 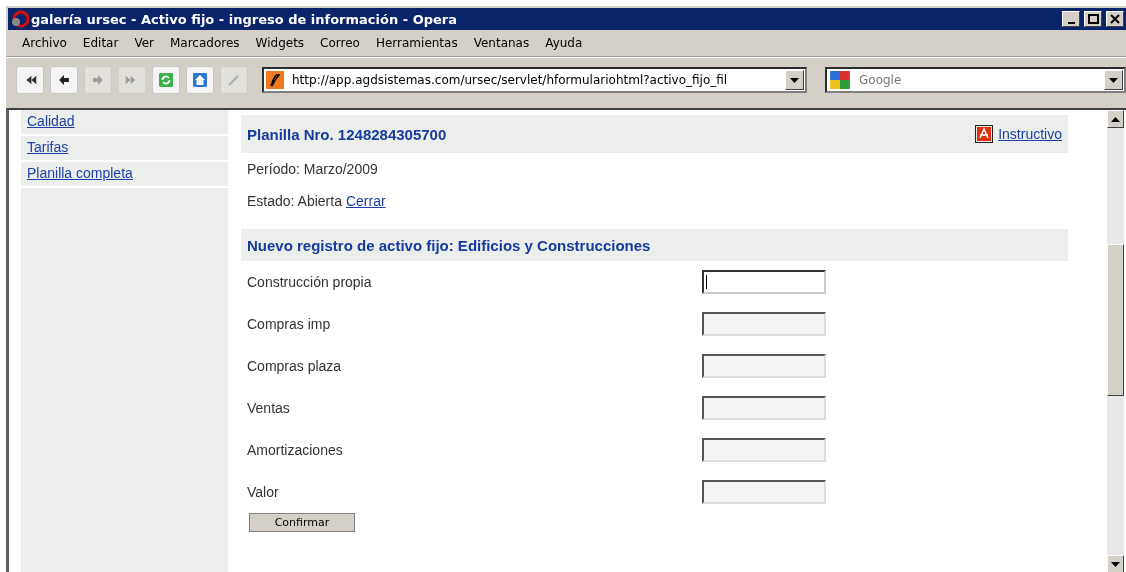 I want to click on field-label: Construcción propia, so click(x=310, y=282).